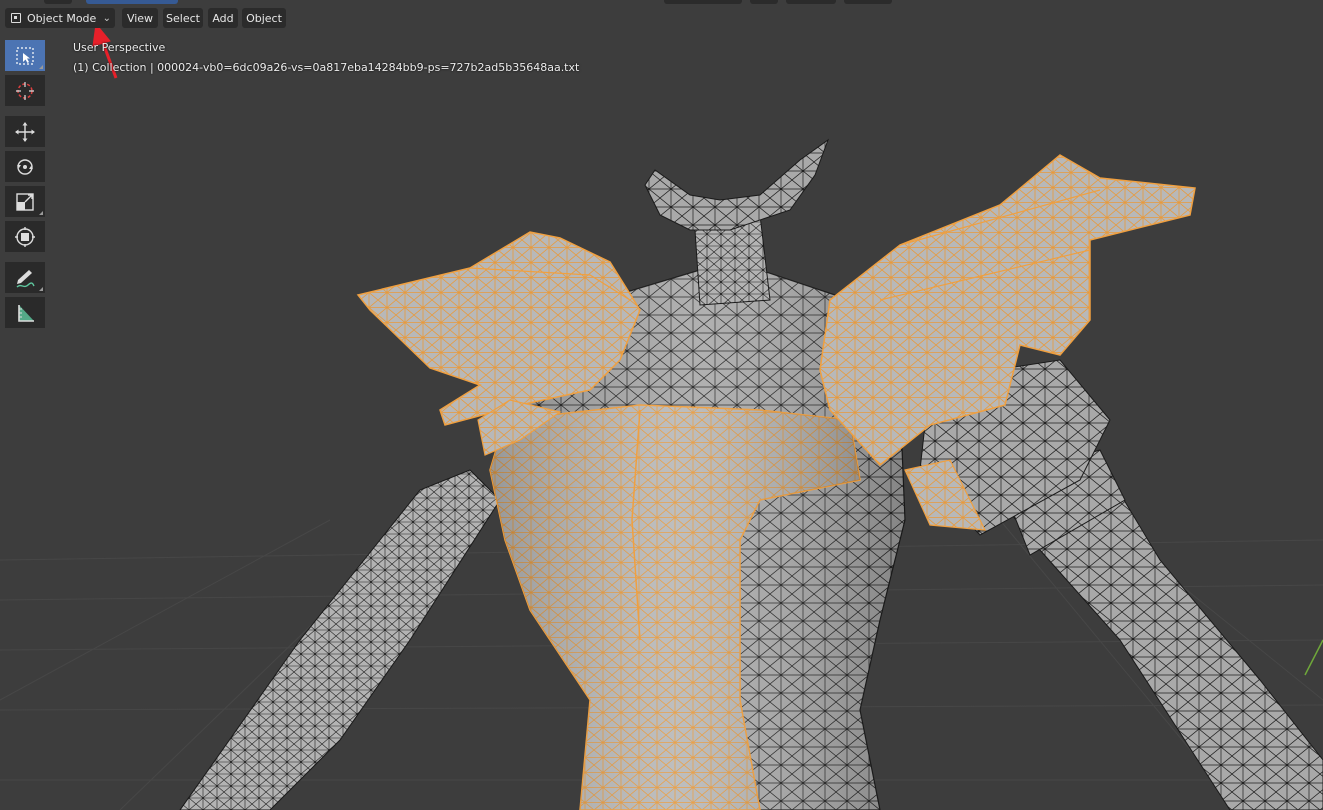 The width and height of the screenshot is (1323, 810). Describe the element at coordinates (1313, 657) in the screenshot. I see `y-axis-line` at that location.